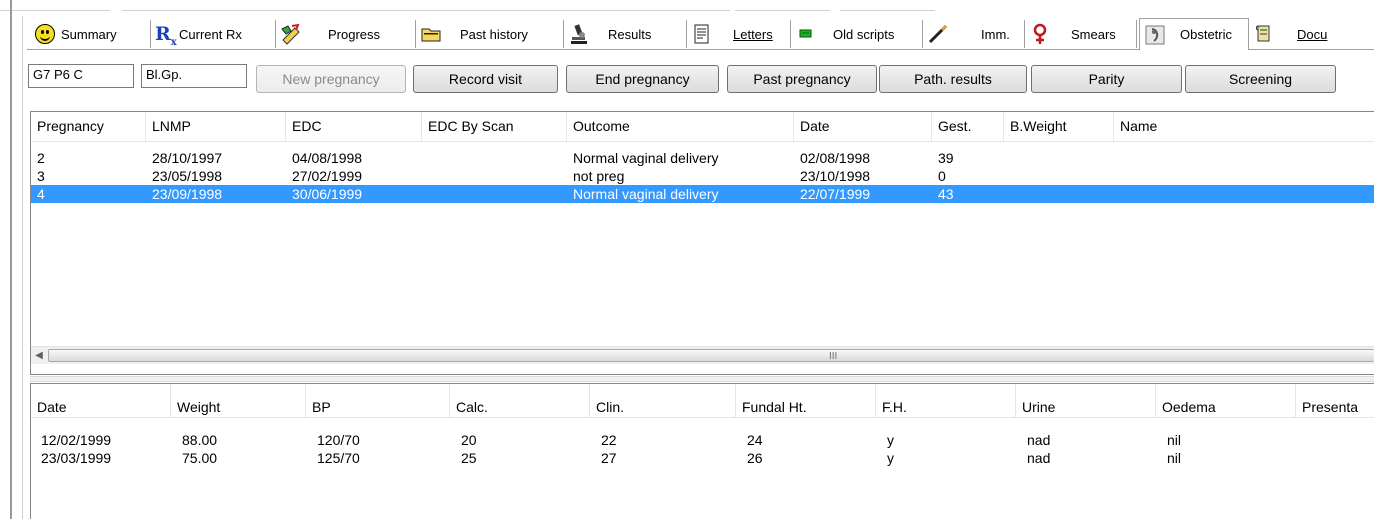  What do you see at coordinates (194, 76) in the screenshot?
I see `blood-group-field: Bl.Gp.` at bounding box center [194, 76].